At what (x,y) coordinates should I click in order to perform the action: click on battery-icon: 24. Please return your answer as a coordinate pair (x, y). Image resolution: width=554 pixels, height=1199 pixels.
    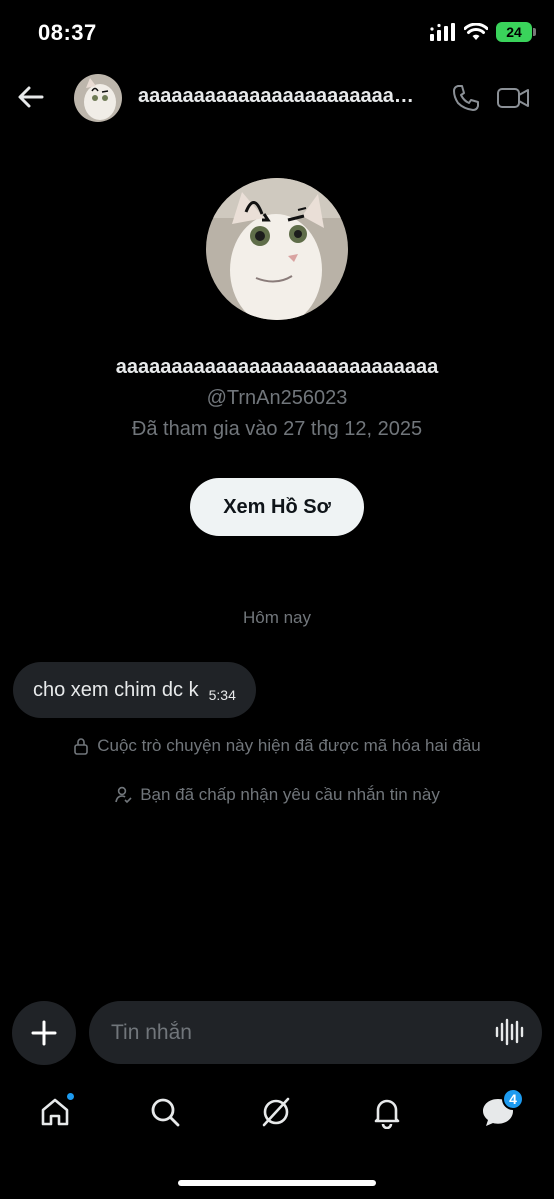
    Looking at the image, I should click on (516, 32).